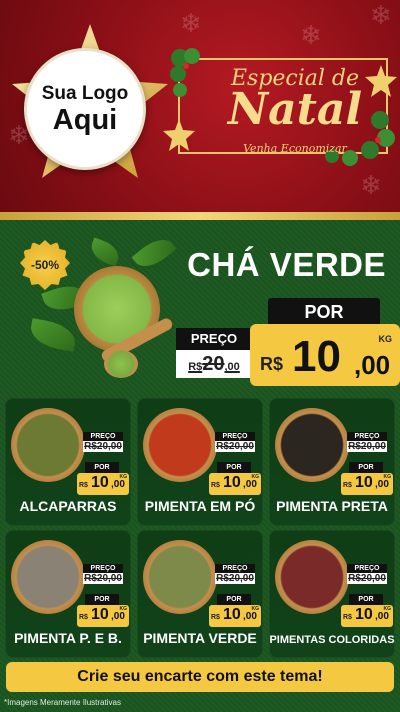 The height and width of the screenshot is (712, 400). What do you see at coordinates (62, 702) in the screenshot?
I see `disclaimer-text: *Imagens Meramente Ilustrativas` at bounding box center [62, 702].